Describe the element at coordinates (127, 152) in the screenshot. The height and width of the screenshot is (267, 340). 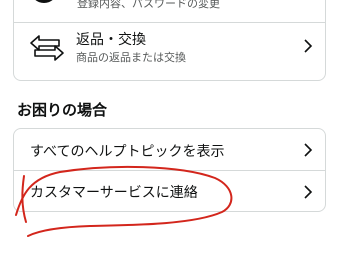
I see `help-topics-label: すべてのヘルプトピックを表示` at that location.